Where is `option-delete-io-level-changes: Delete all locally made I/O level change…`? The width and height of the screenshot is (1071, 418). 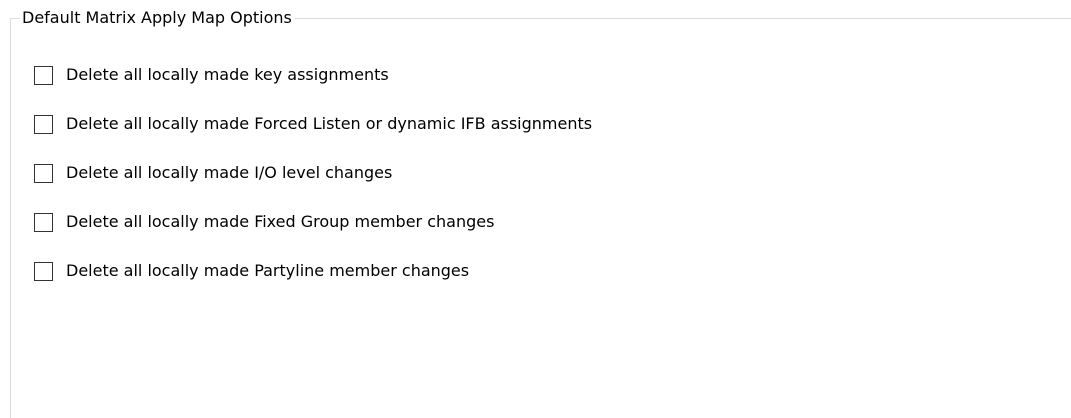
option-delete-io-level-changes: Delete all locally made I/O level change… is located at coordinates (313, 187).